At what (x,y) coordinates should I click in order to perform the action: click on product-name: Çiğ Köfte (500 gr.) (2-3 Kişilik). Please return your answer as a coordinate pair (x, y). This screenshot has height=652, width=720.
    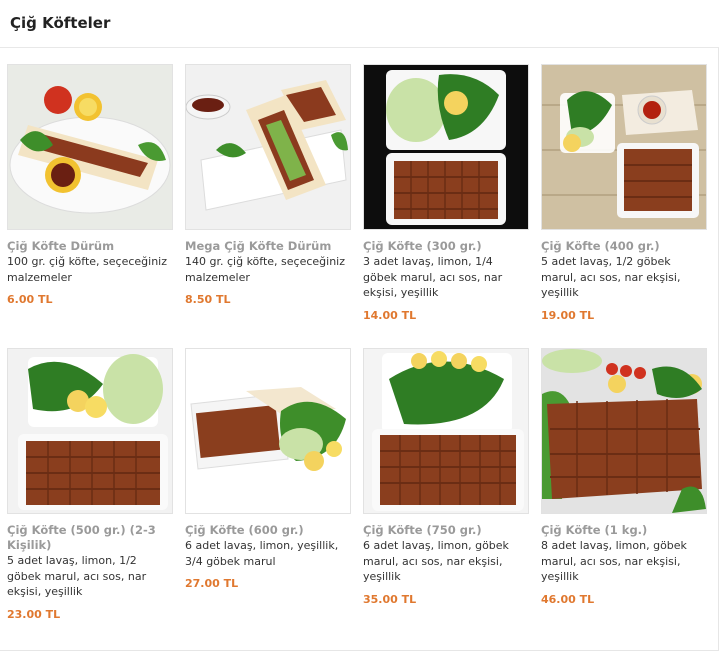
    Looking at the image, I should click on (90, 538).